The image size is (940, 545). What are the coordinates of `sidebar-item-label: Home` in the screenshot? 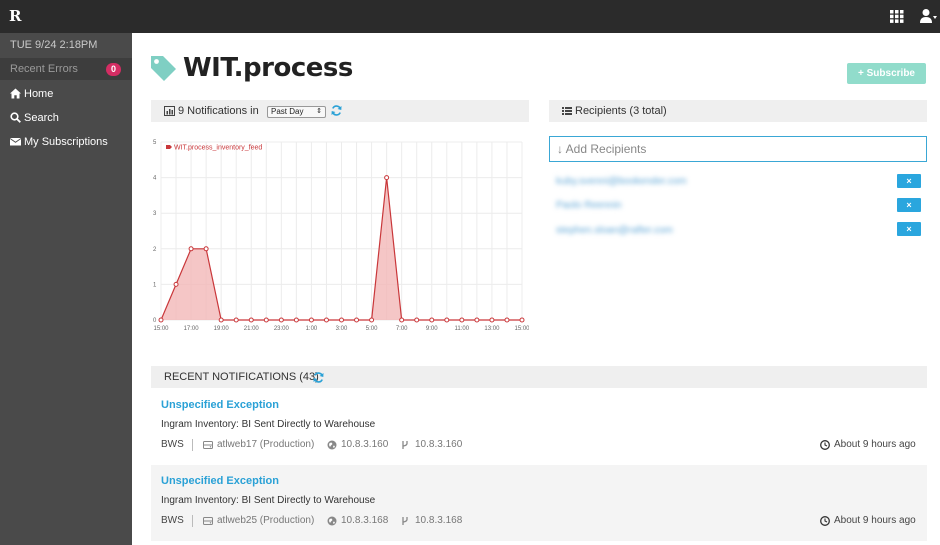 It's located at (39, 94).